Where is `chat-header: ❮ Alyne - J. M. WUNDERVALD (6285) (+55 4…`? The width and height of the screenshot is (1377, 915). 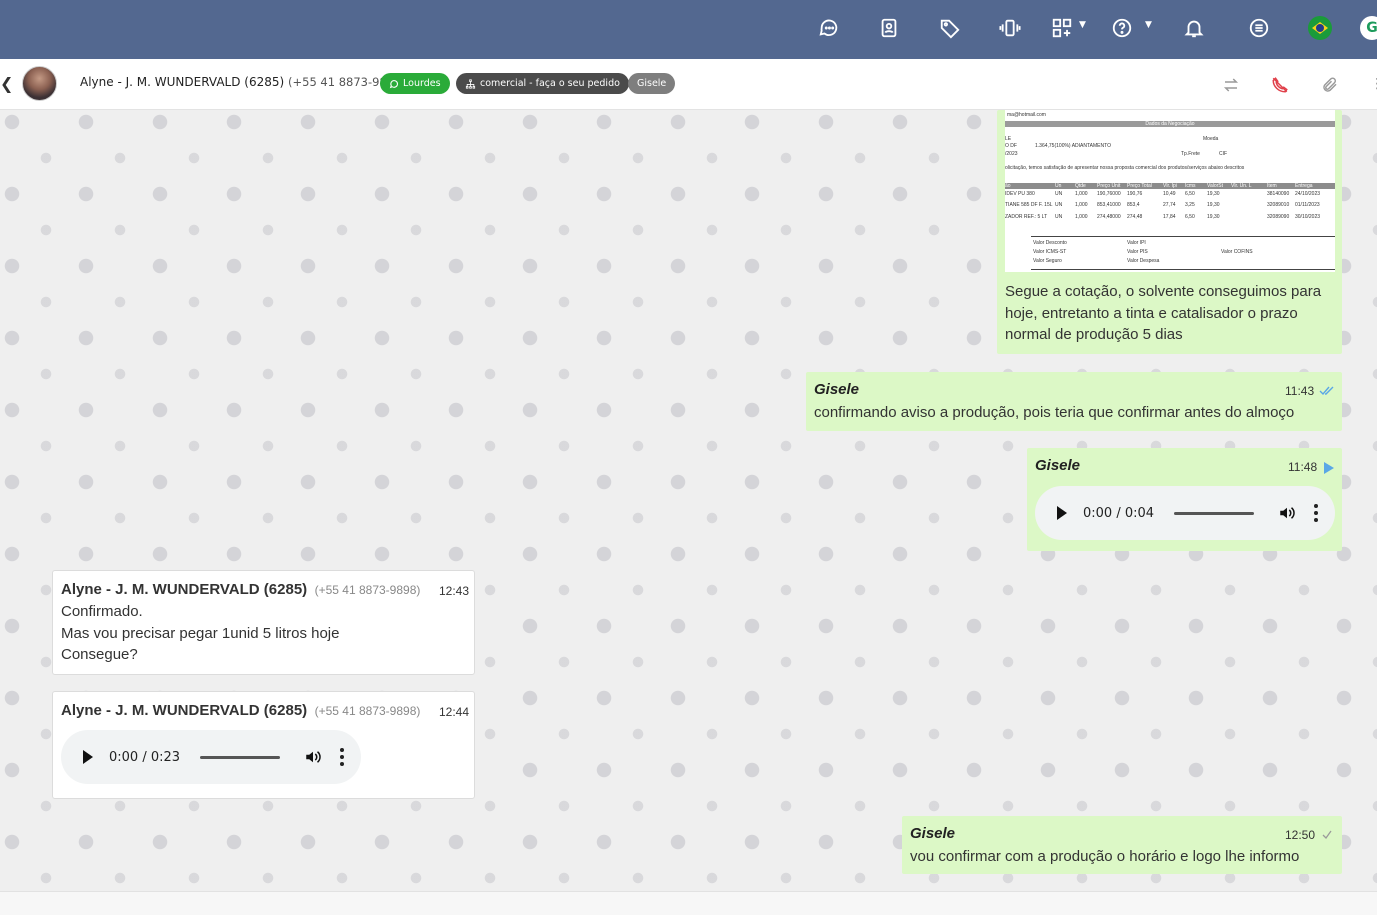
chat-header: ❮ Alyne - J. M. WUNDERVALD (6285) (+55 4… is located at coordinates (688, 84).